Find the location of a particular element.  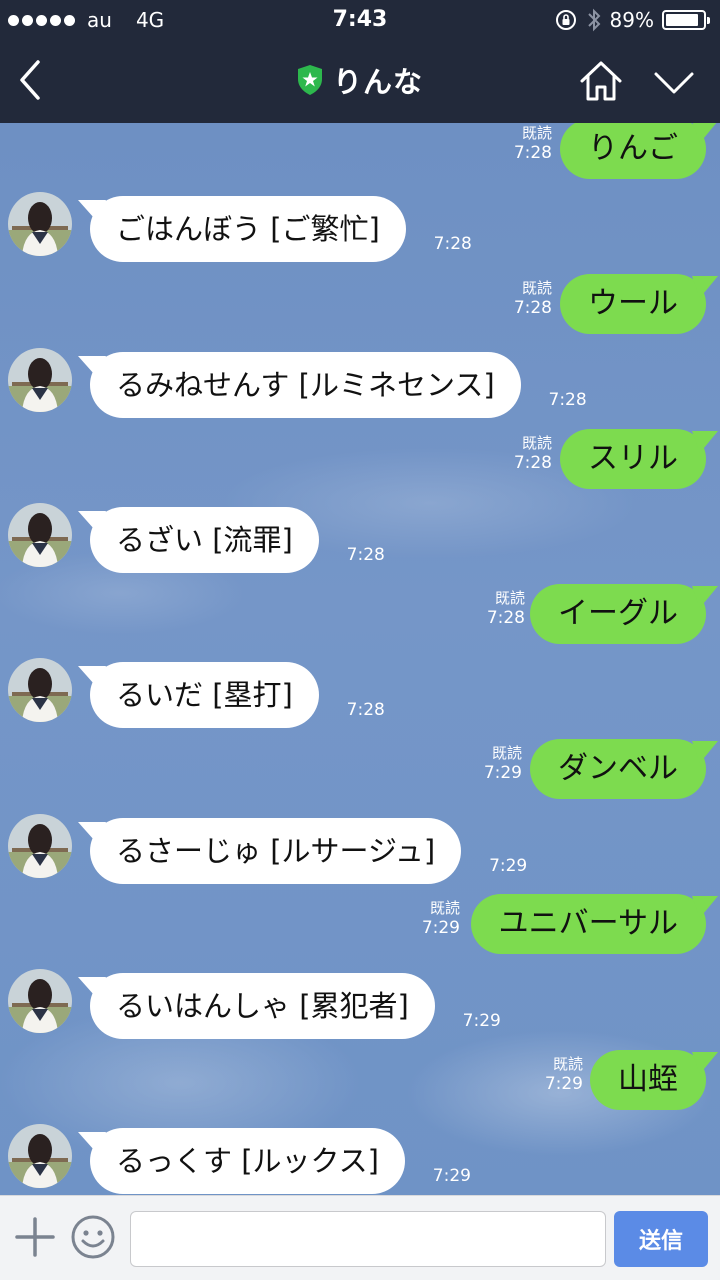

carrier-name: au is located at coordinates (99, 20).